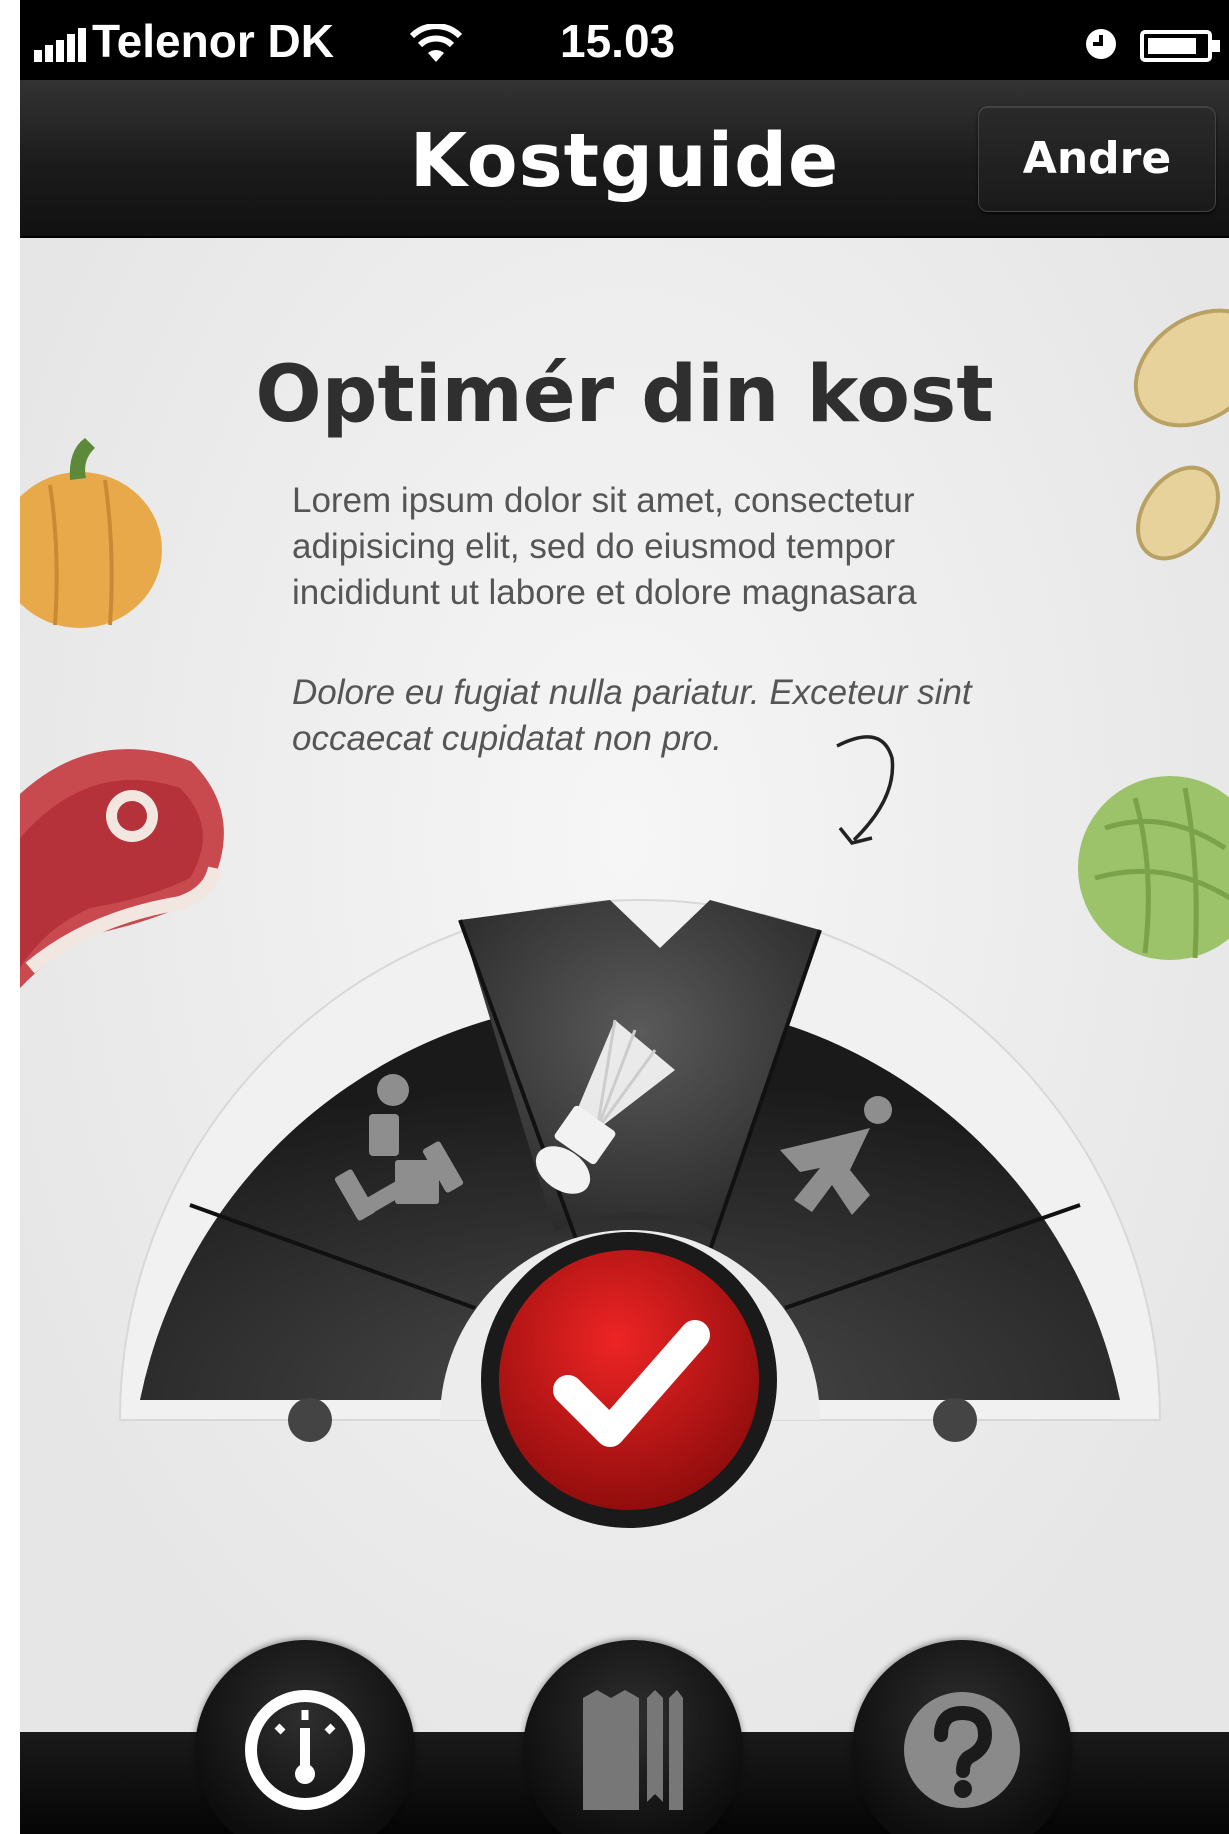  Describe the element at coordinates (618, 41) in the screenshot. I see `status-time: 15.03` at that location.